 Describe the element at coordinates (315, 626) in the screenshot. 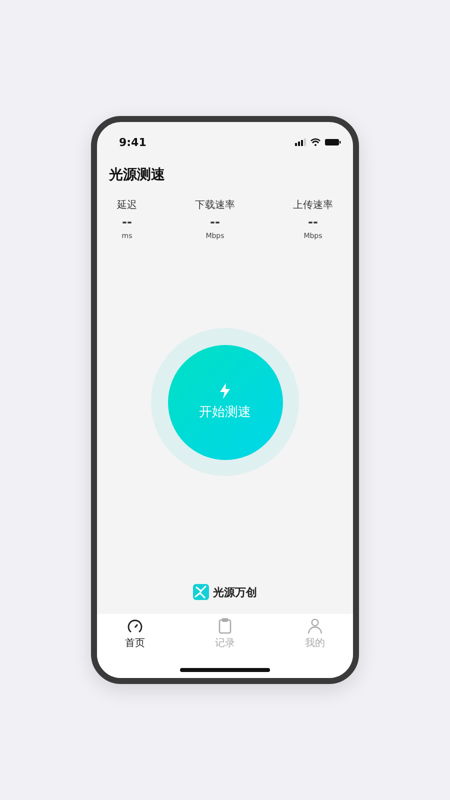

I see `person-icon` at that location.